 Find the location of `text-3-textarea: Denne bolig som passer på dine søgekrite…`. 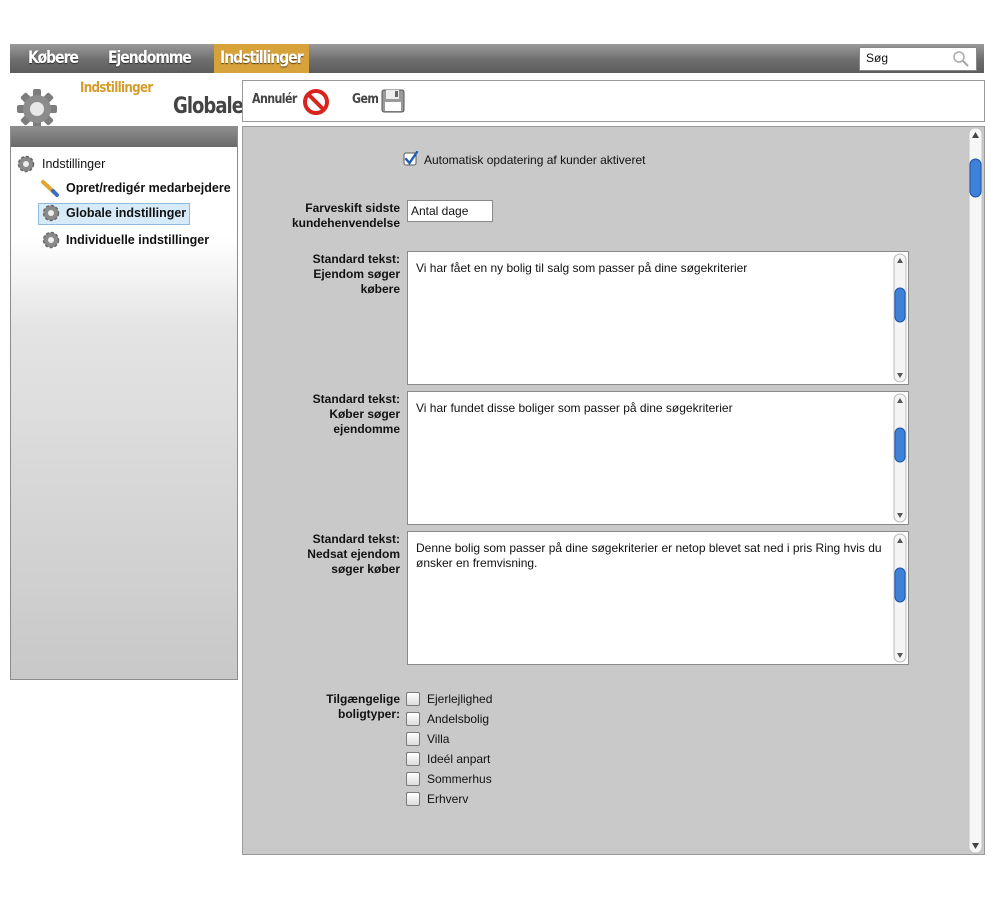

text-3-textarea: Denne bolig som passer på dine søgekrite… is located at coordinates (658, 598).